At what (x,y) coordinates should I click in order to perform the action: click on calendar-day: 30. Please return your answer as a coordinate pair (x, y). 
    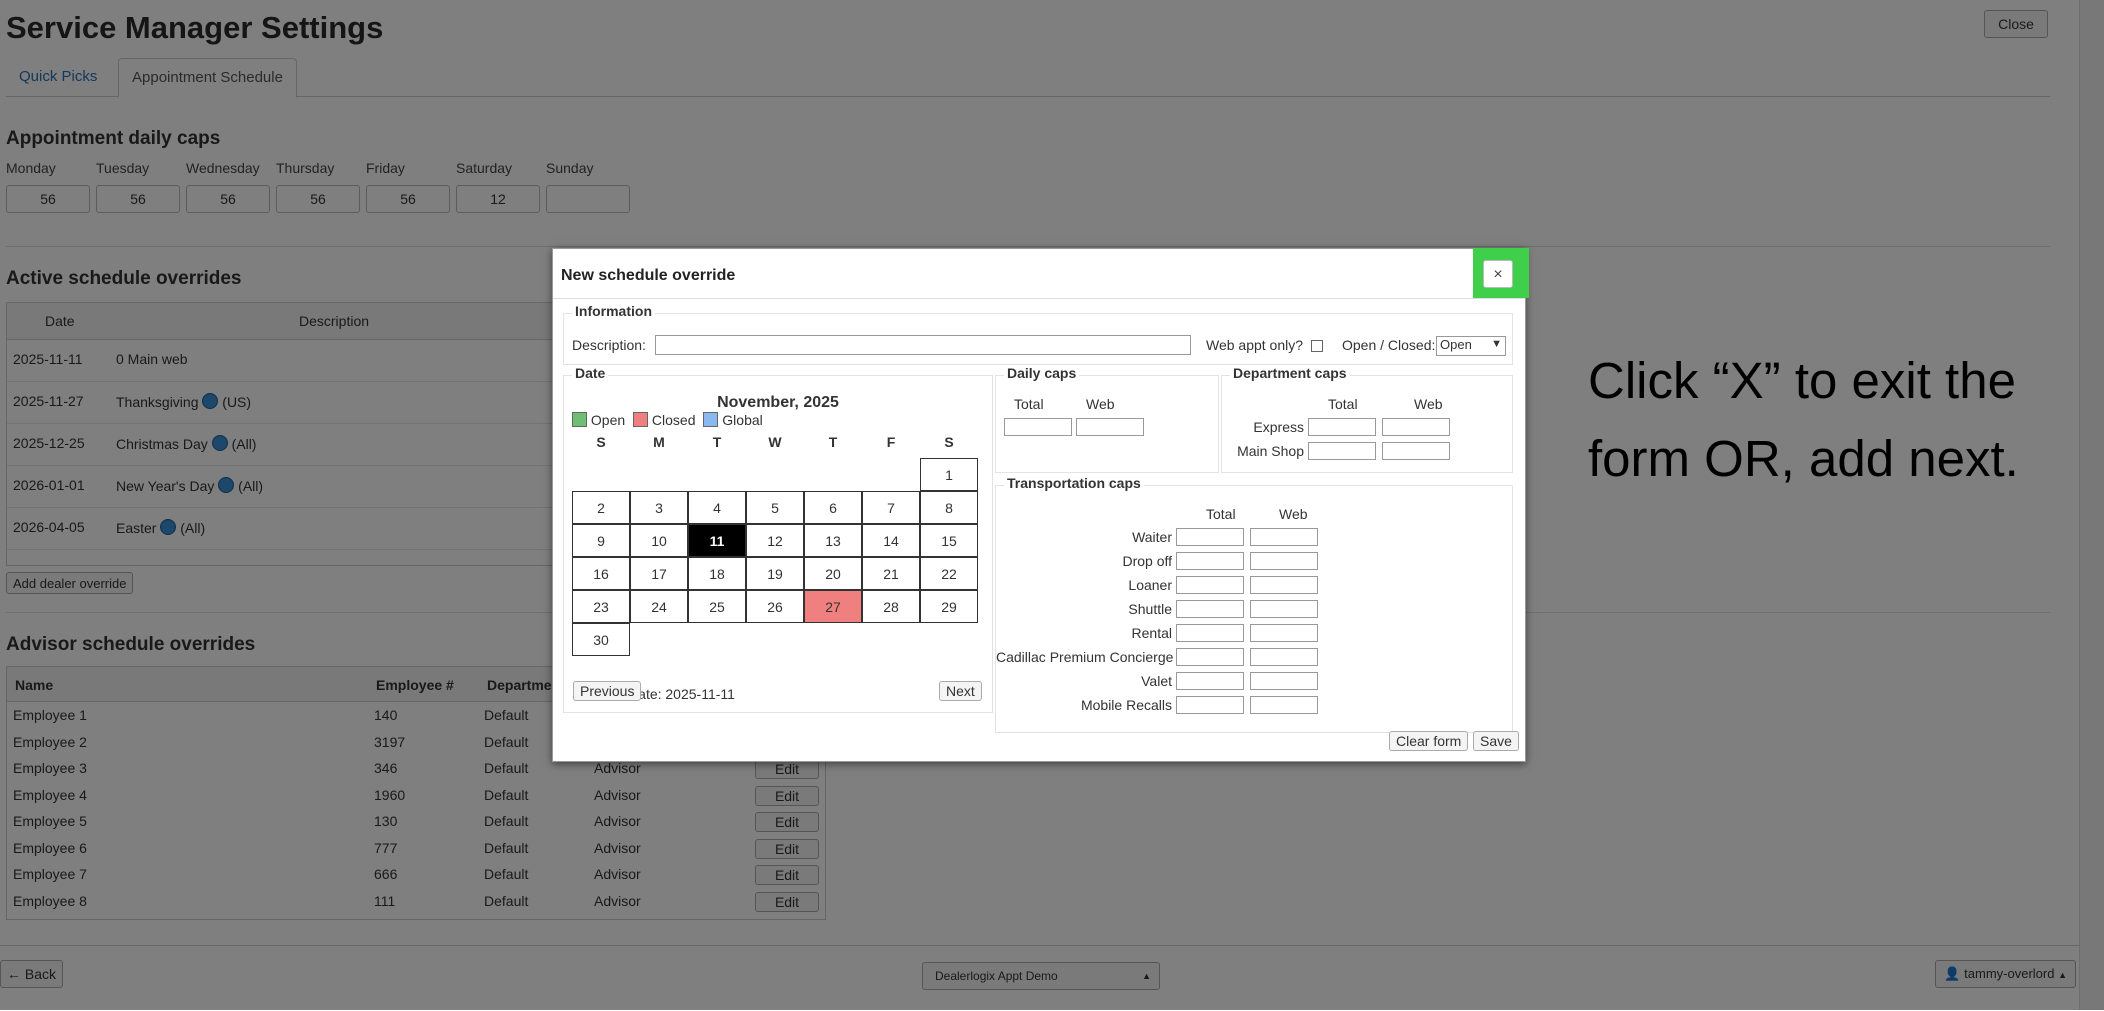
    Looking at the image, I should click on (601, 639).